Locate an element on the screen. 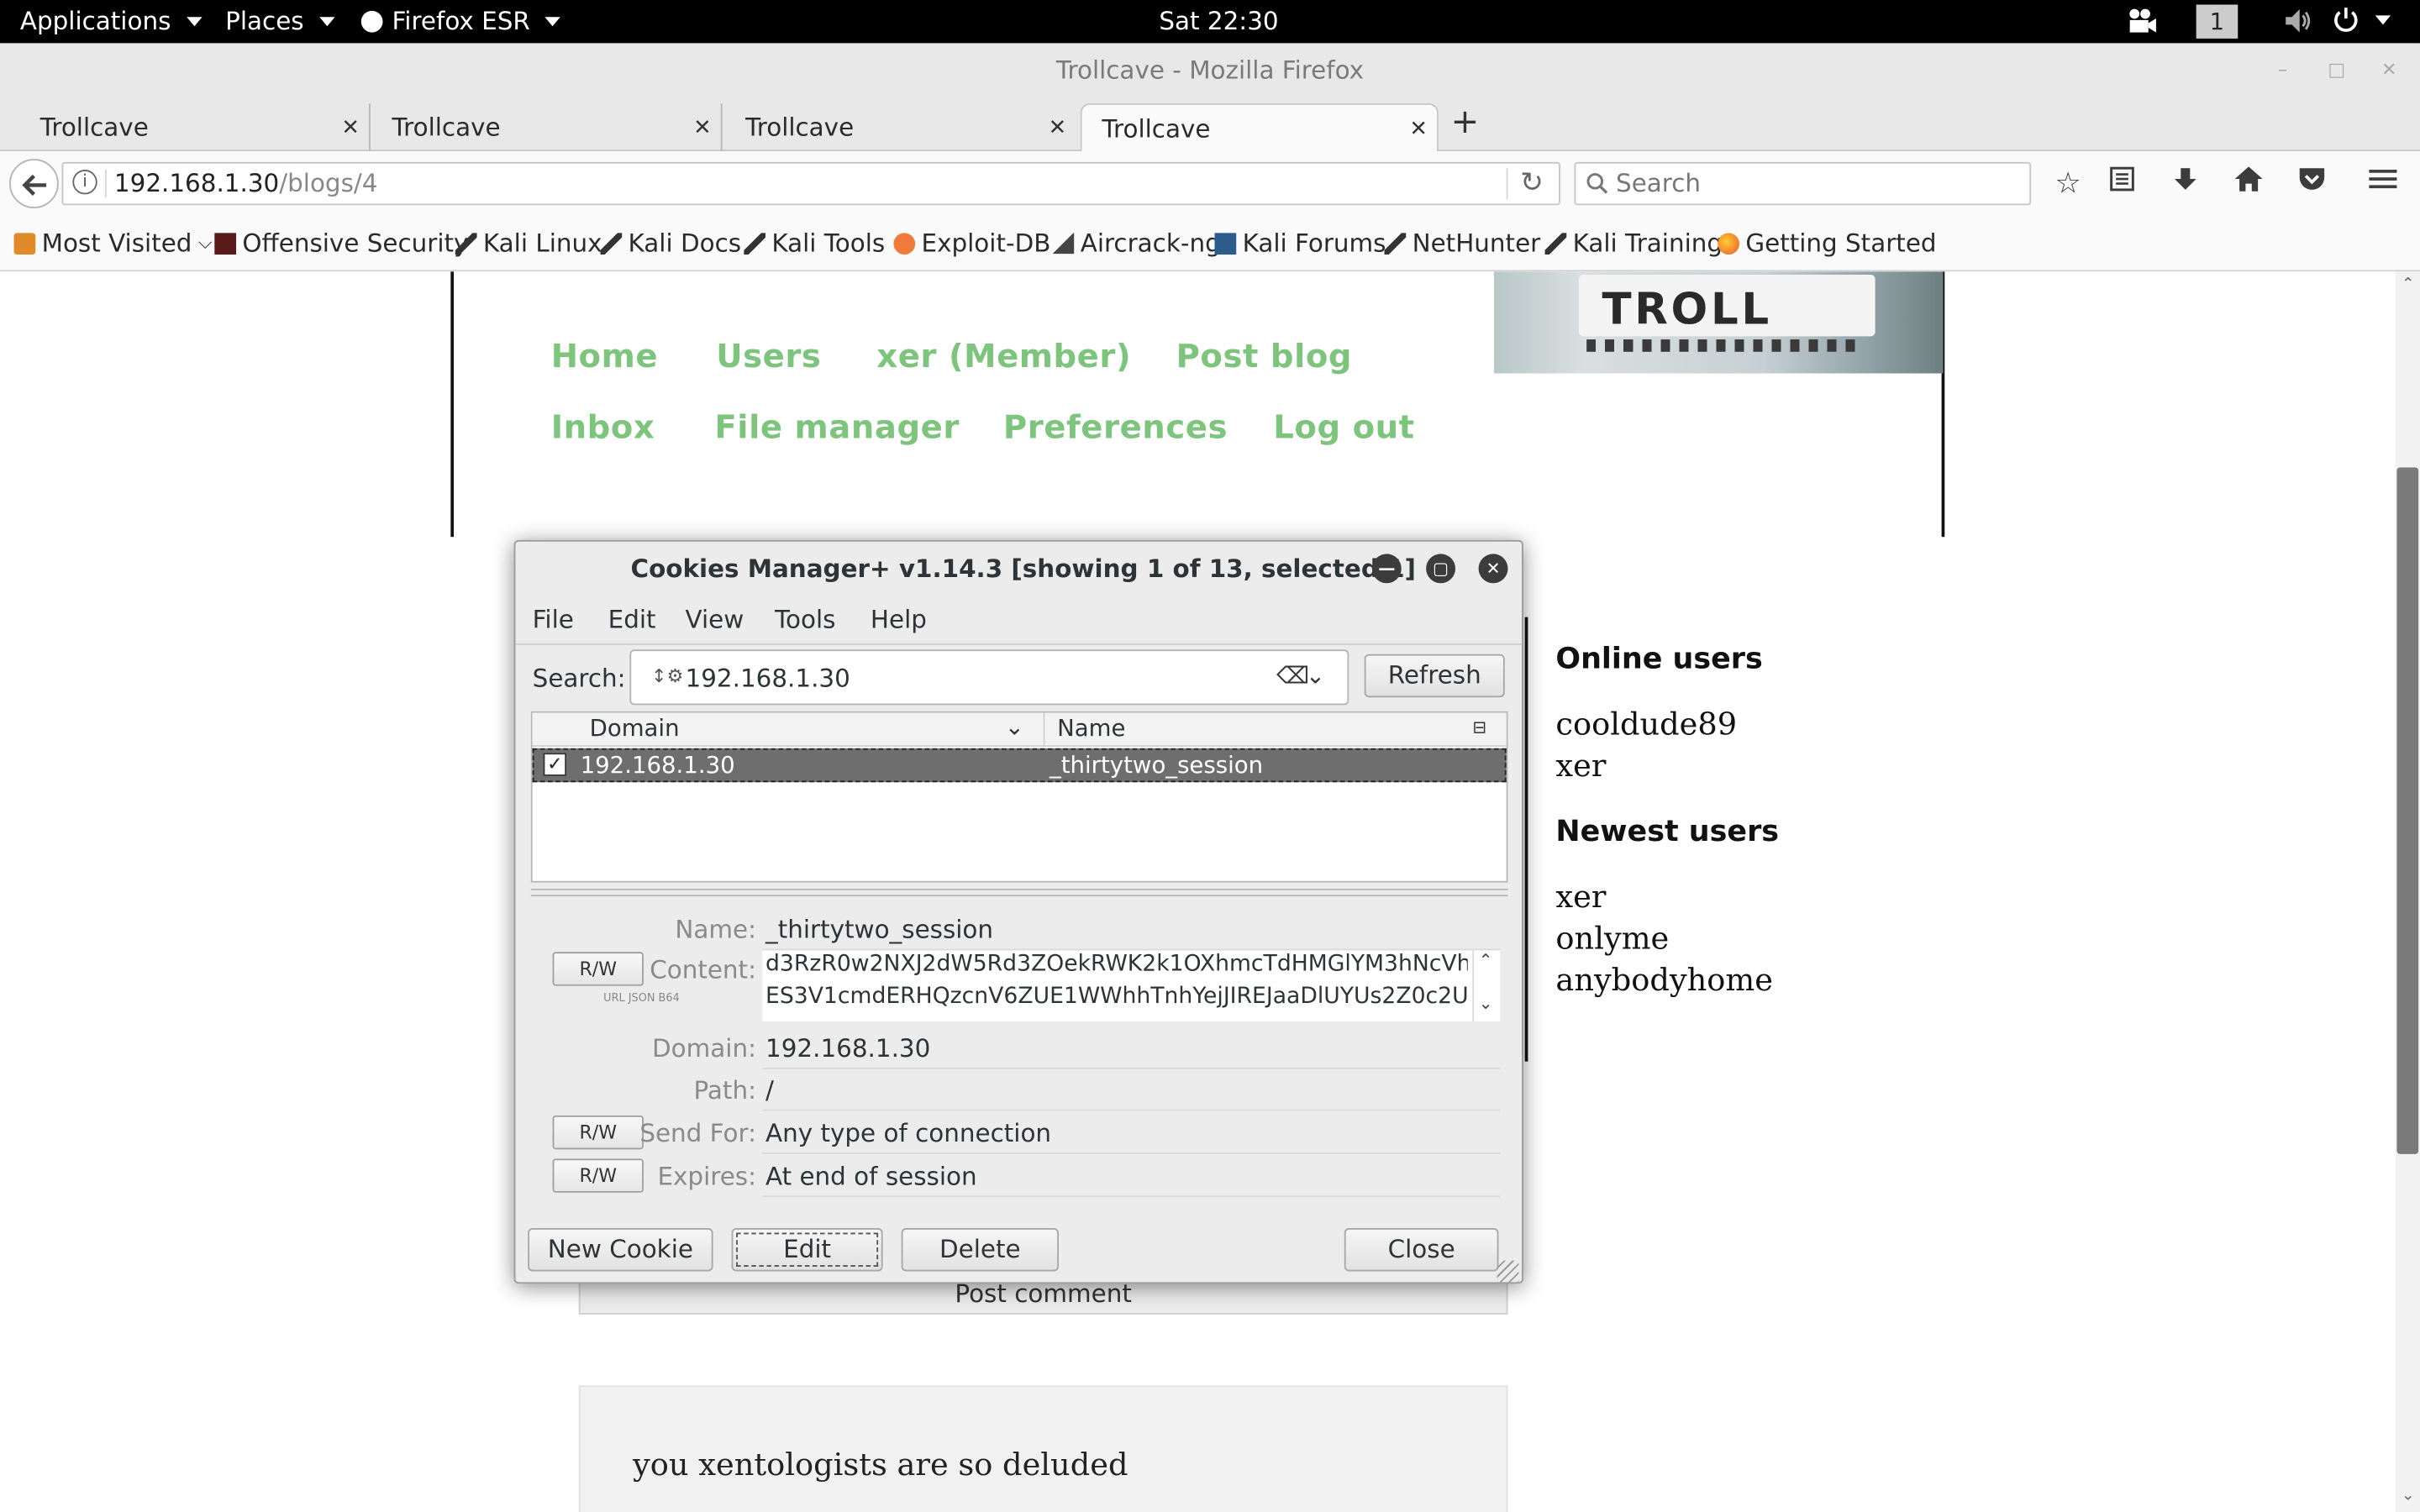 Image resolution: width=2420 pixels, height=1512 pixels. newest-user-link: onlyme is located at coordinates (1612, 938).